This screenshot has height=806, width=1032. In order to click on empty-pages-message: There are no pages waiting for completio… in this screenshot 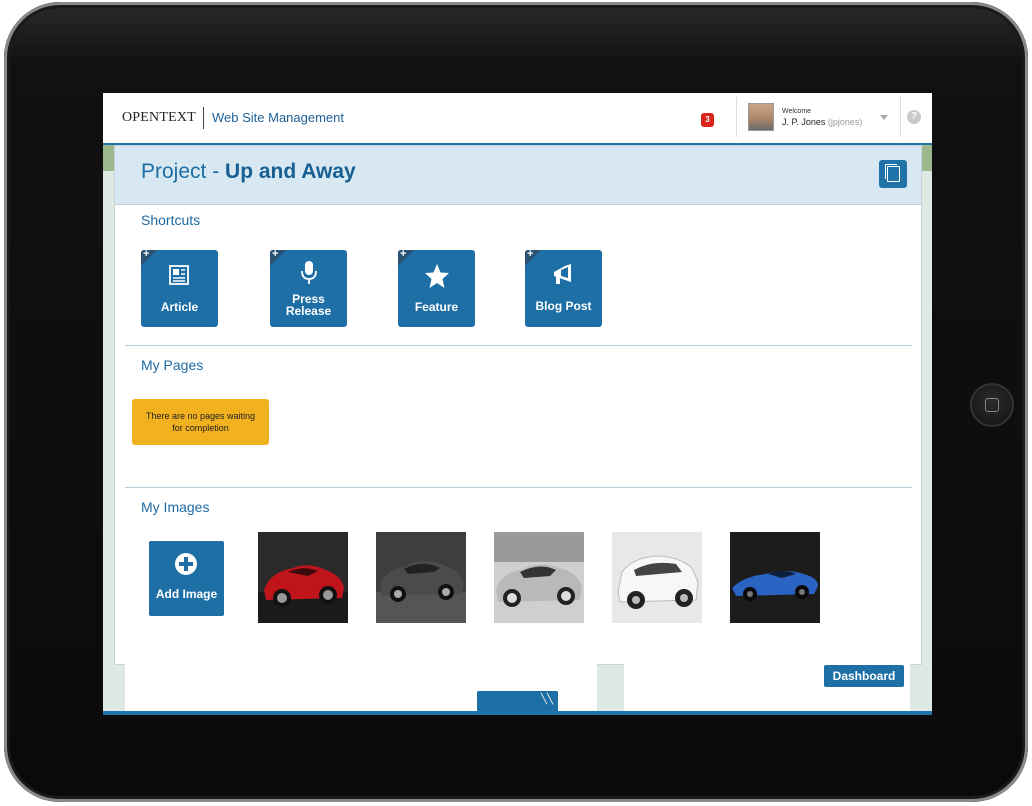, I will do `click(200, 422)`.